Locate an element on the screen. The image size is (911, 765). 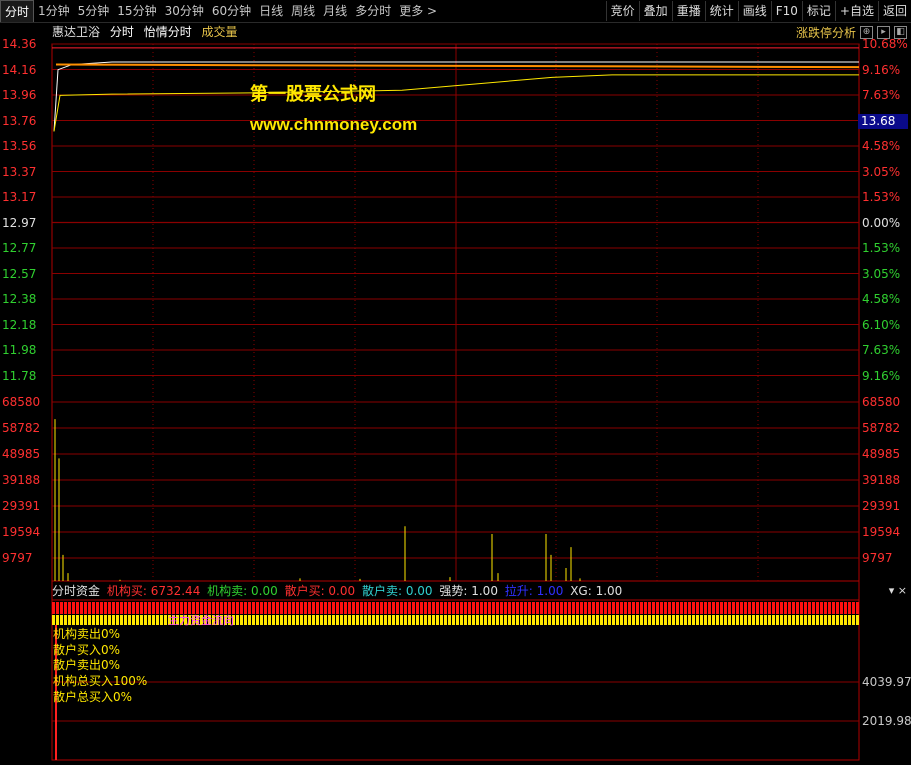
fund-axis-label: 4039.97 is located at coordinates (886, 682).